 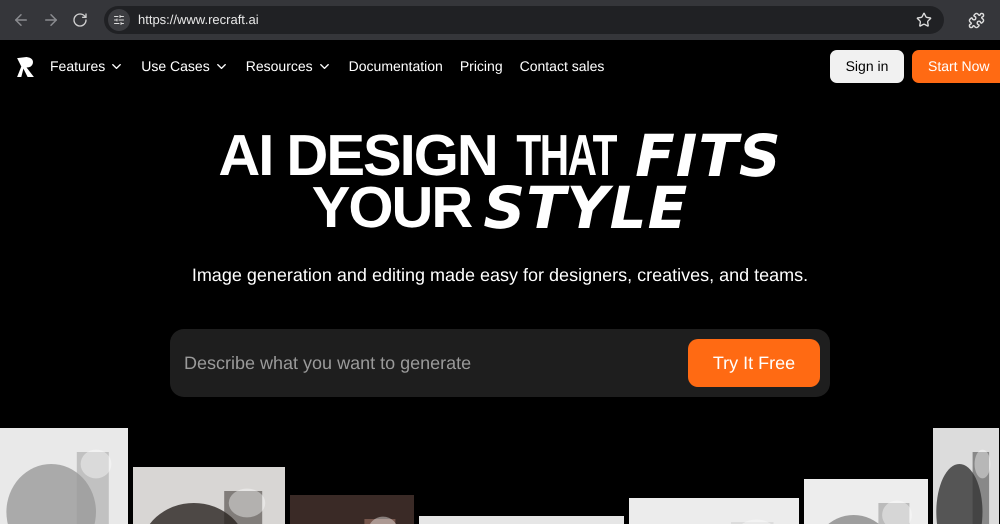 What do you see at coordinates (80, 20) in the screenshot?
I see `reload-icon` at bounding box center [80, 20].